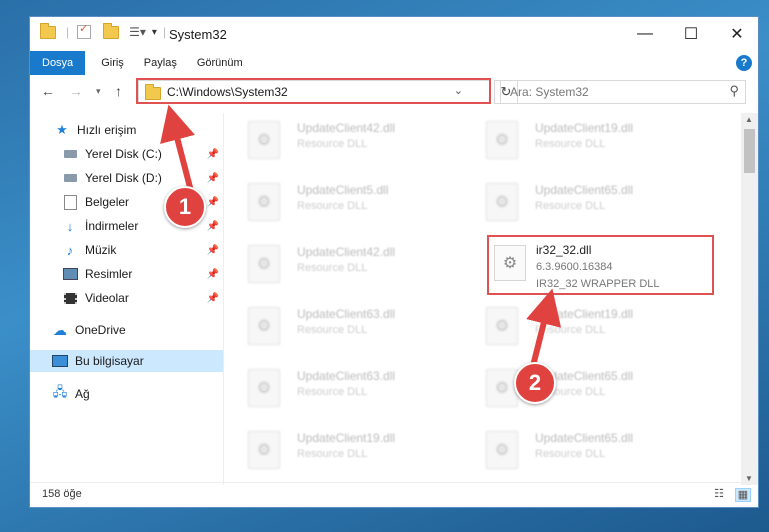 This screenshot has height=532, width=769. I want to click on tab-home: Giriş, so click(109, 63).